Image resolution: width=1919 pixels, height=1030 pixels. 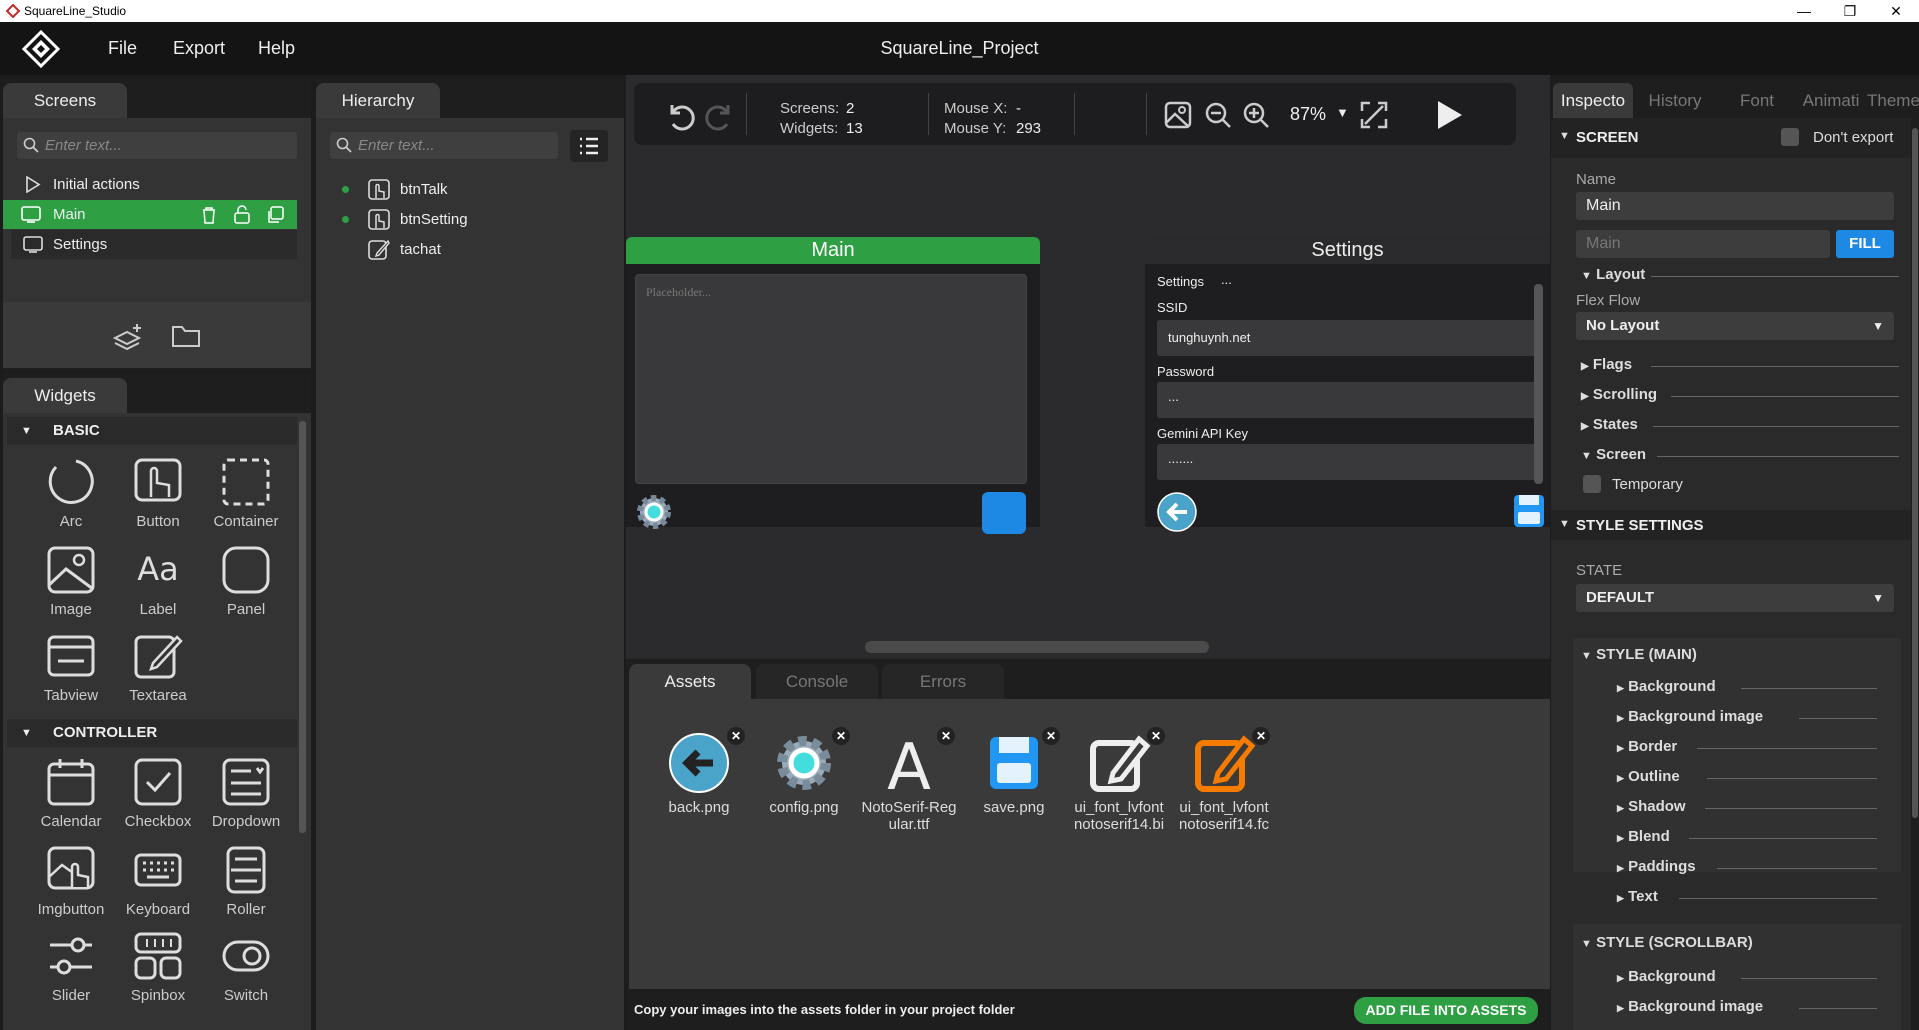 What do you see at coordinates (1735, 598) in the screenshot?
I see `state-dropdown: DEFAULT ▼` at bounding box center [1735, 598].